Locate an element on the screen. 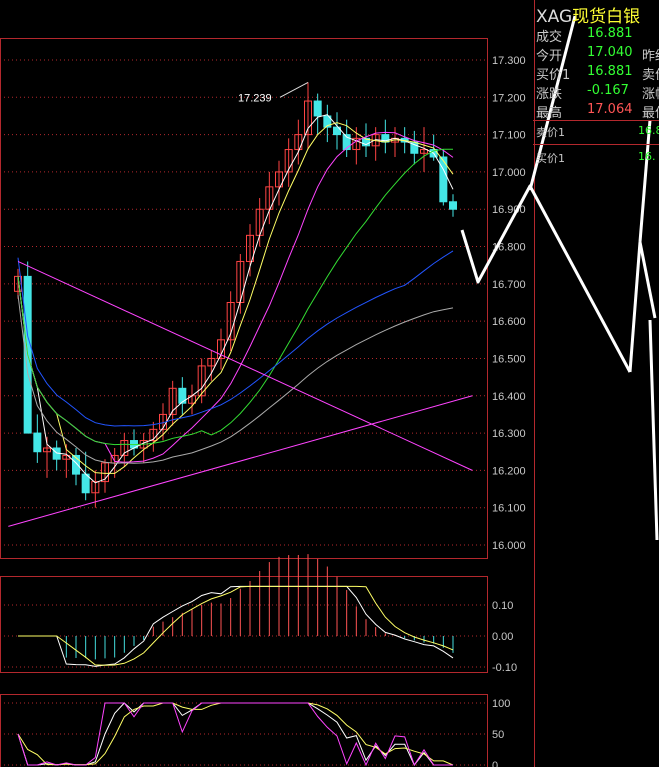  price-tick-label: 16.100 is located at coordinates (509, 509).